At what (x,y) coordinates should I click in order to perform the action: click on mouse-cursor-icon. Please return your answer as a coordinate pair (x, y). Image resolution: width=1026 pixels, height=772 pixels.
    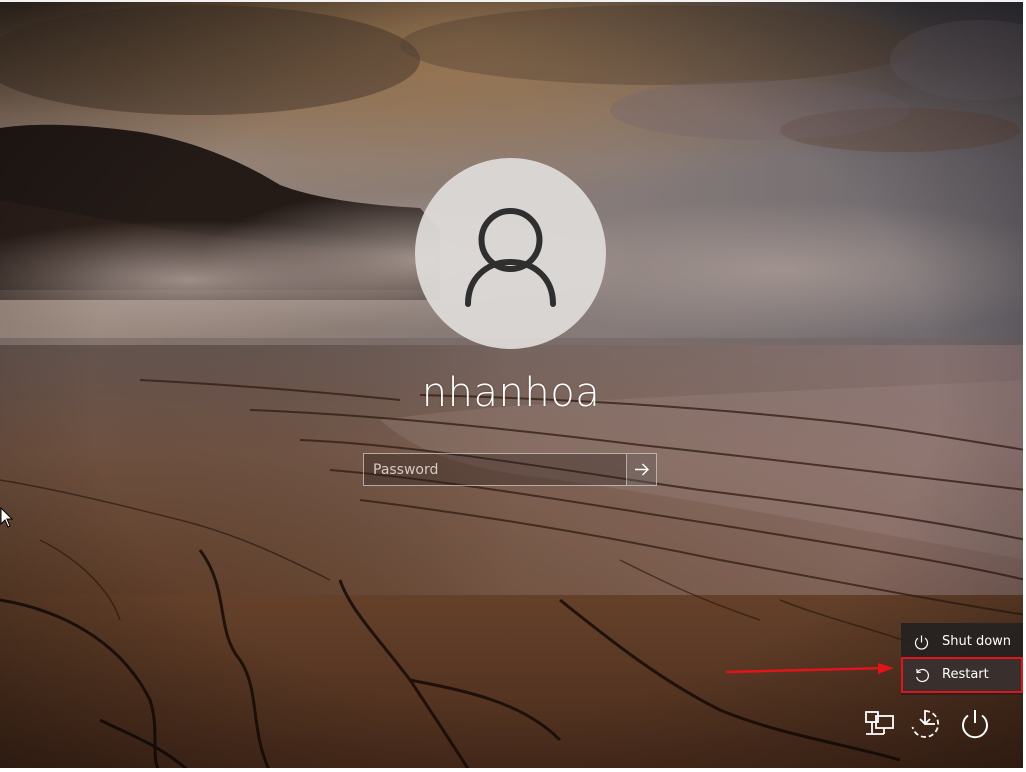
    Looking at the image, I should click on (7, 517).